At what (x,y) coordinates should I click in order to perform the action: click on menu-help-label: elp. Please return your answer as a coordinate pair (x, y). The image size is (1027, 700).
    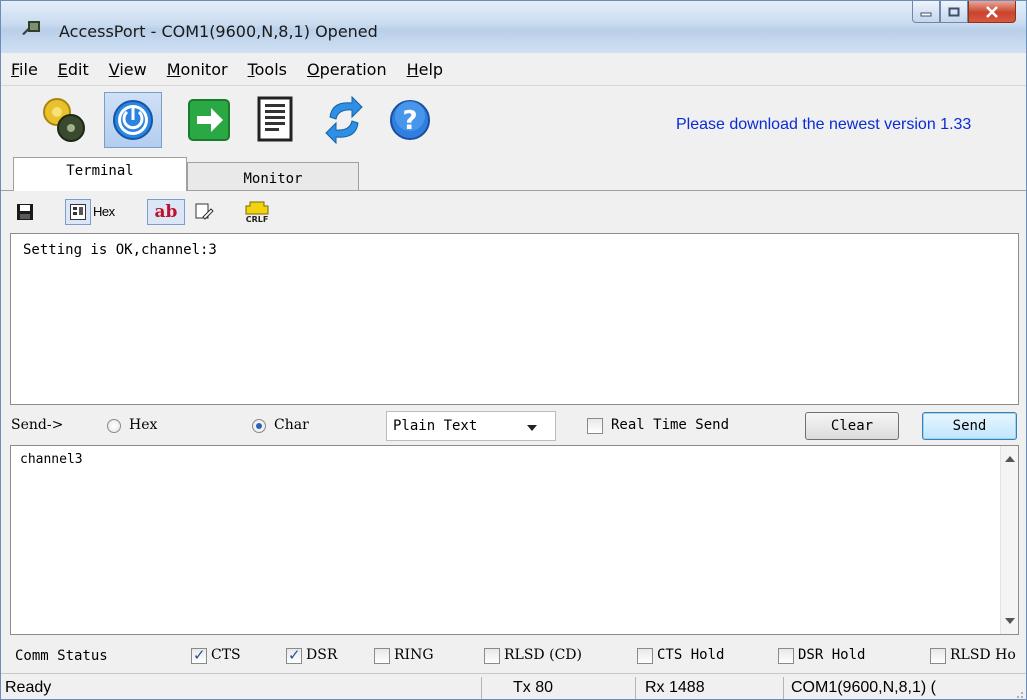
    Looking at the image, I should click on (431, 69).